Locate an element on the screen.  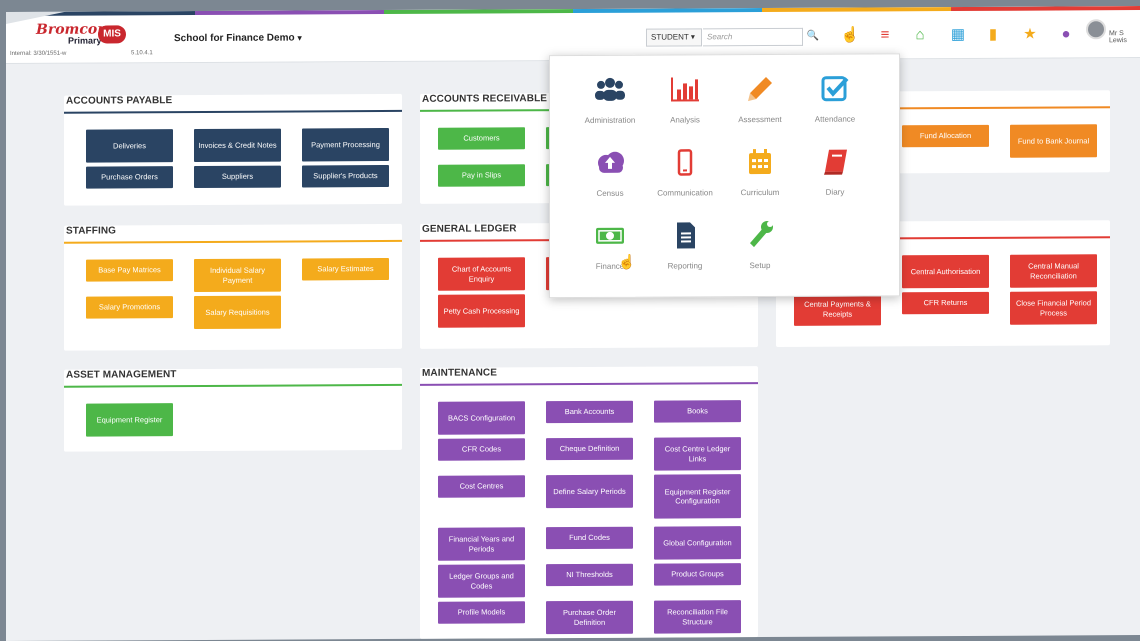
tile-equipment-register-configuration: Equipment Register Configuration is located at coordinates (697, 496).